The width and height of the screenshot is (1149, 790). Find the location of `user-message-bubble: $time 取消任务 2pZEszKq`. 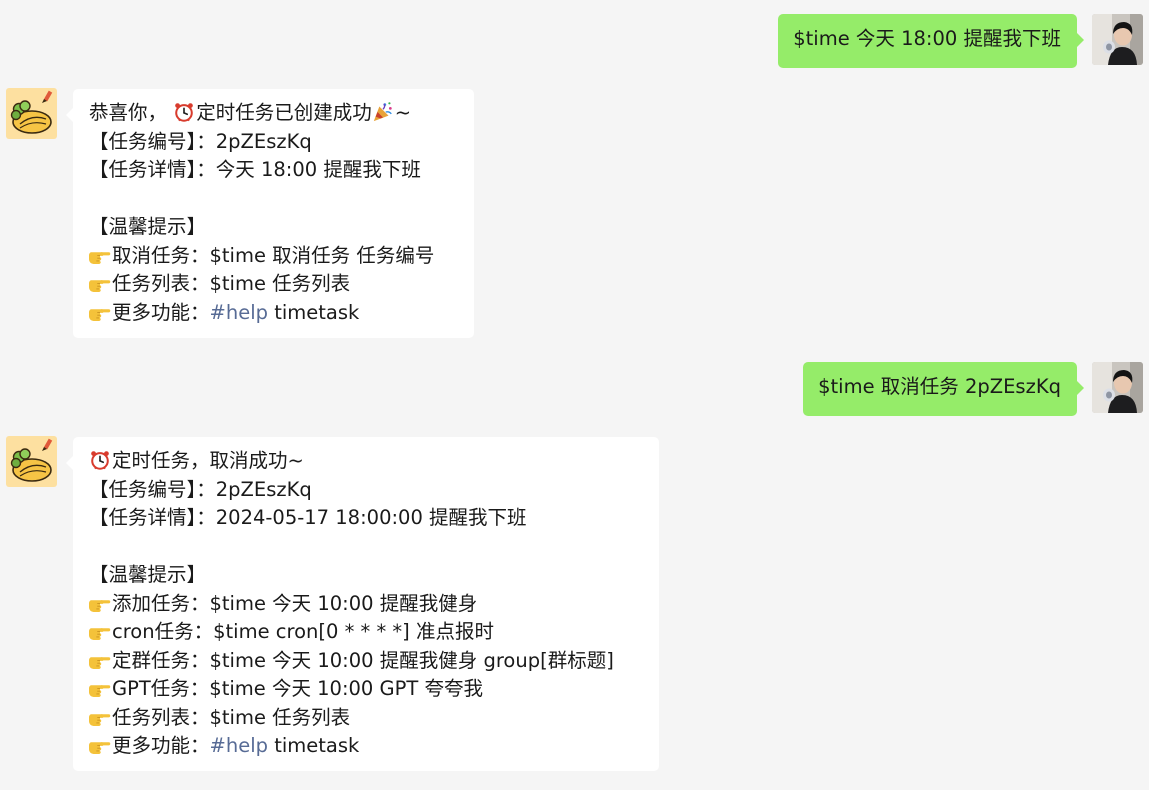

user-message-bubble: $time 取消任务 2pZEszKq is located at coordinates (943, 389).